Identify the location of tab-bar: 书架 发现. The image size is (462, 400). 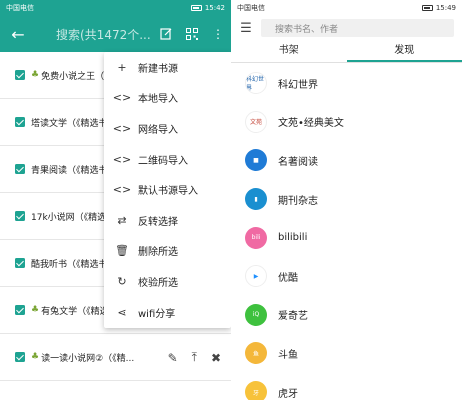
(346, 51).